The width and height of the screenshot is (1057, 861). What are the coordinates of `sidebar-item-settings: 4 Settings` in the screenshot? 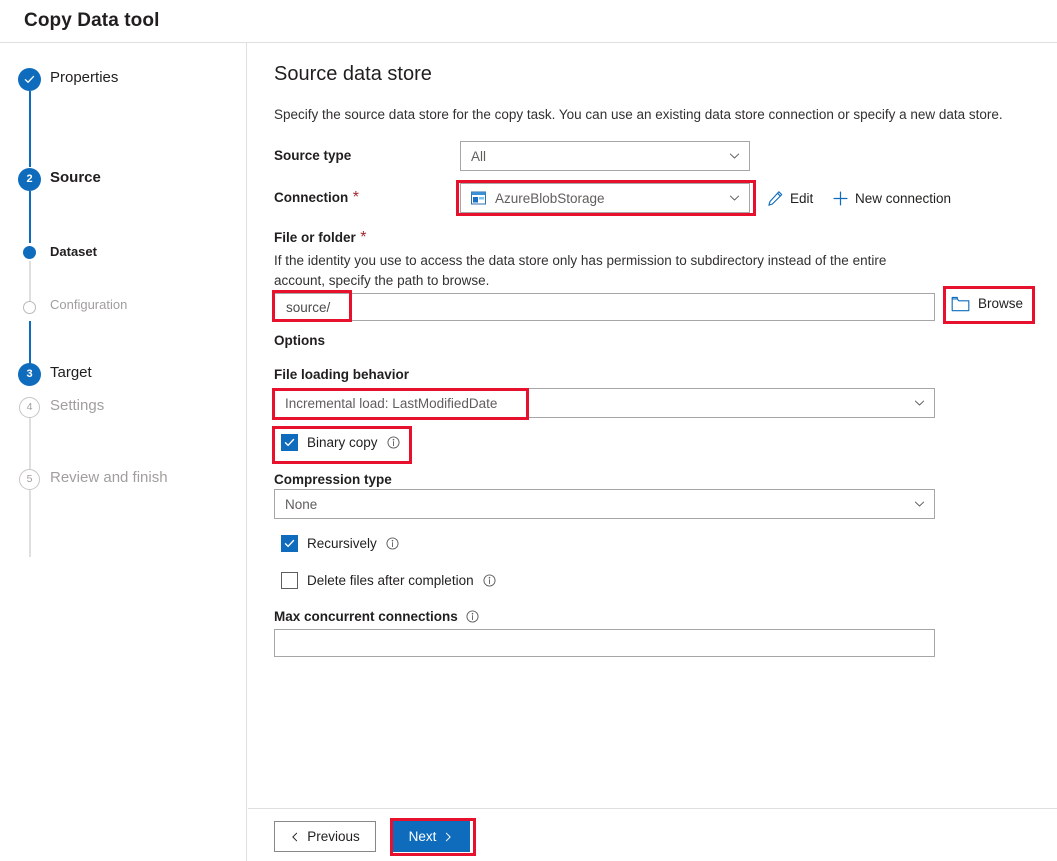 It's located at (123, 410).